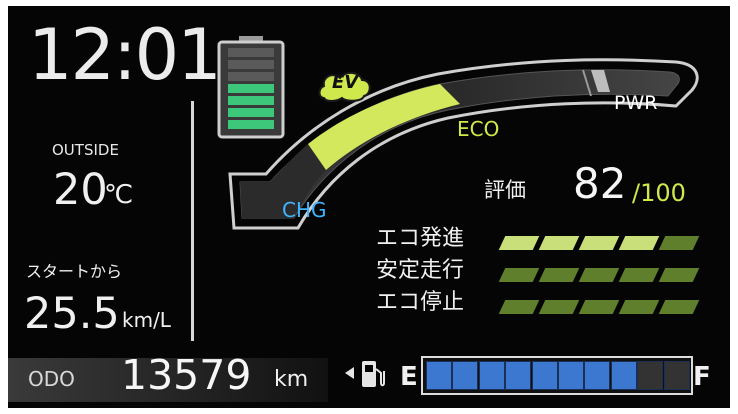  Describe the element at coordinates (420, 270) in the screenshot. I see `steady-driving-label: 安定走行` at that location.